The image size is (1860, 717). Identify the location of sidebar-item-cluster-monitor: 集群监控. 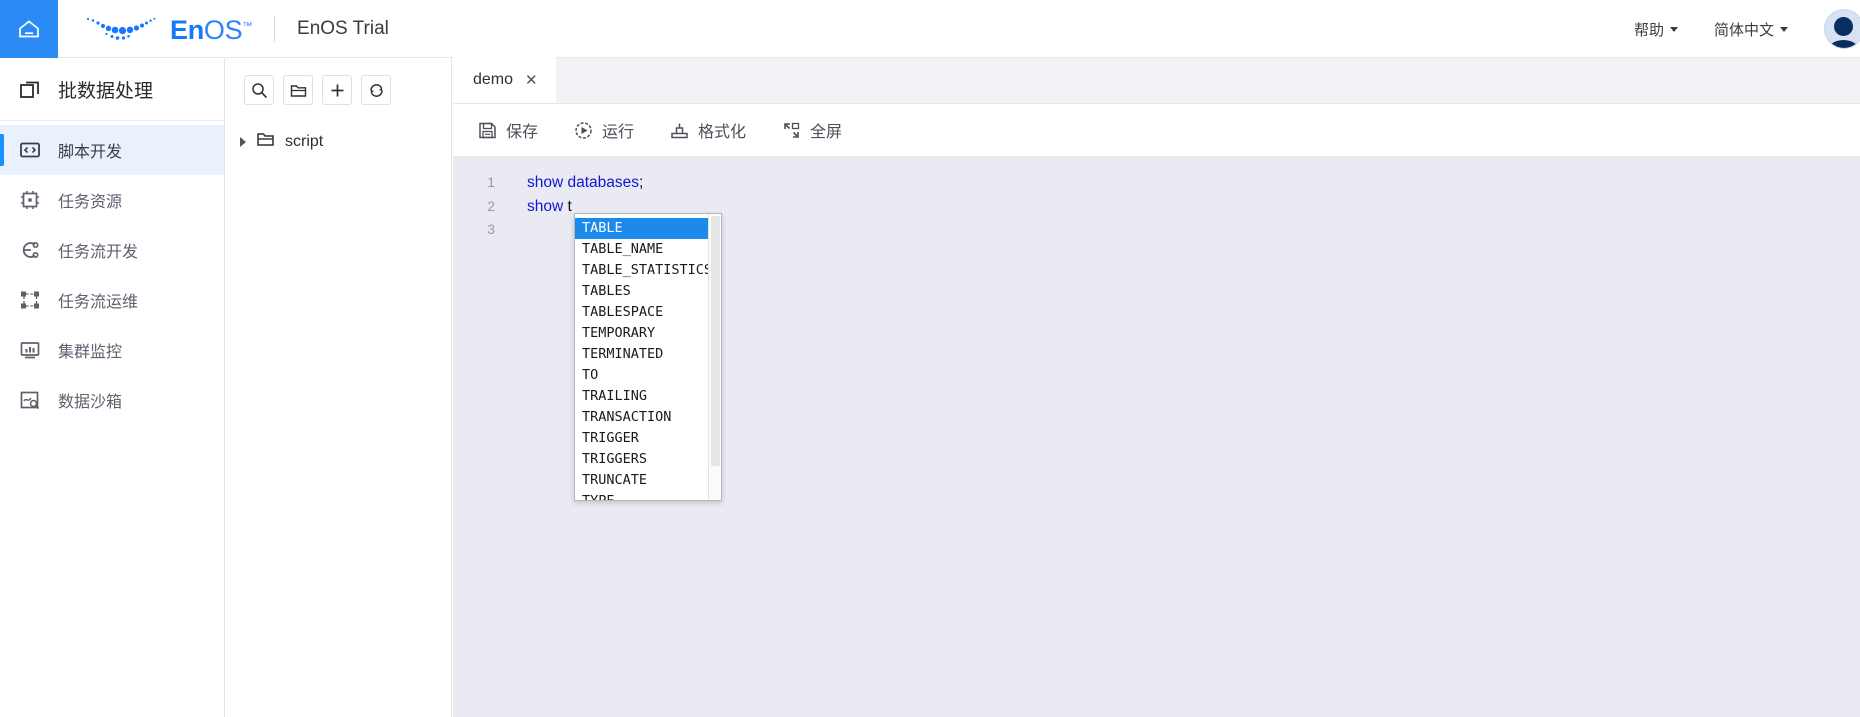
(112, 350).